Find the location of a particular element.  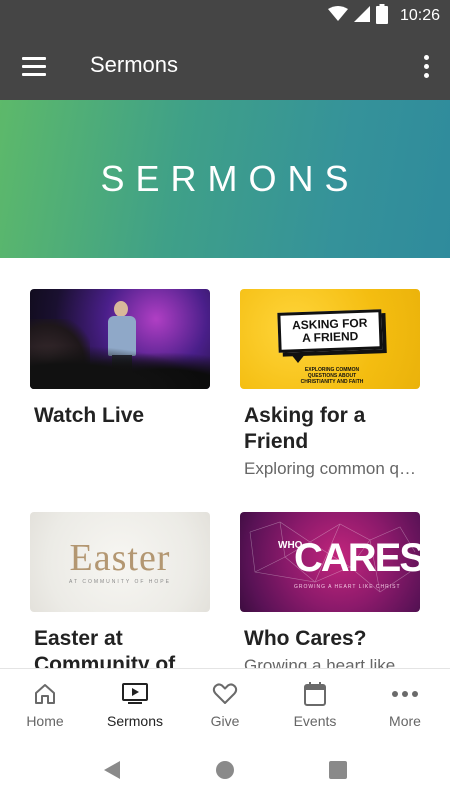

easter-thumbnail: Easter AT COMMUNITY OF HOPE is located at coordinates (120, 562).